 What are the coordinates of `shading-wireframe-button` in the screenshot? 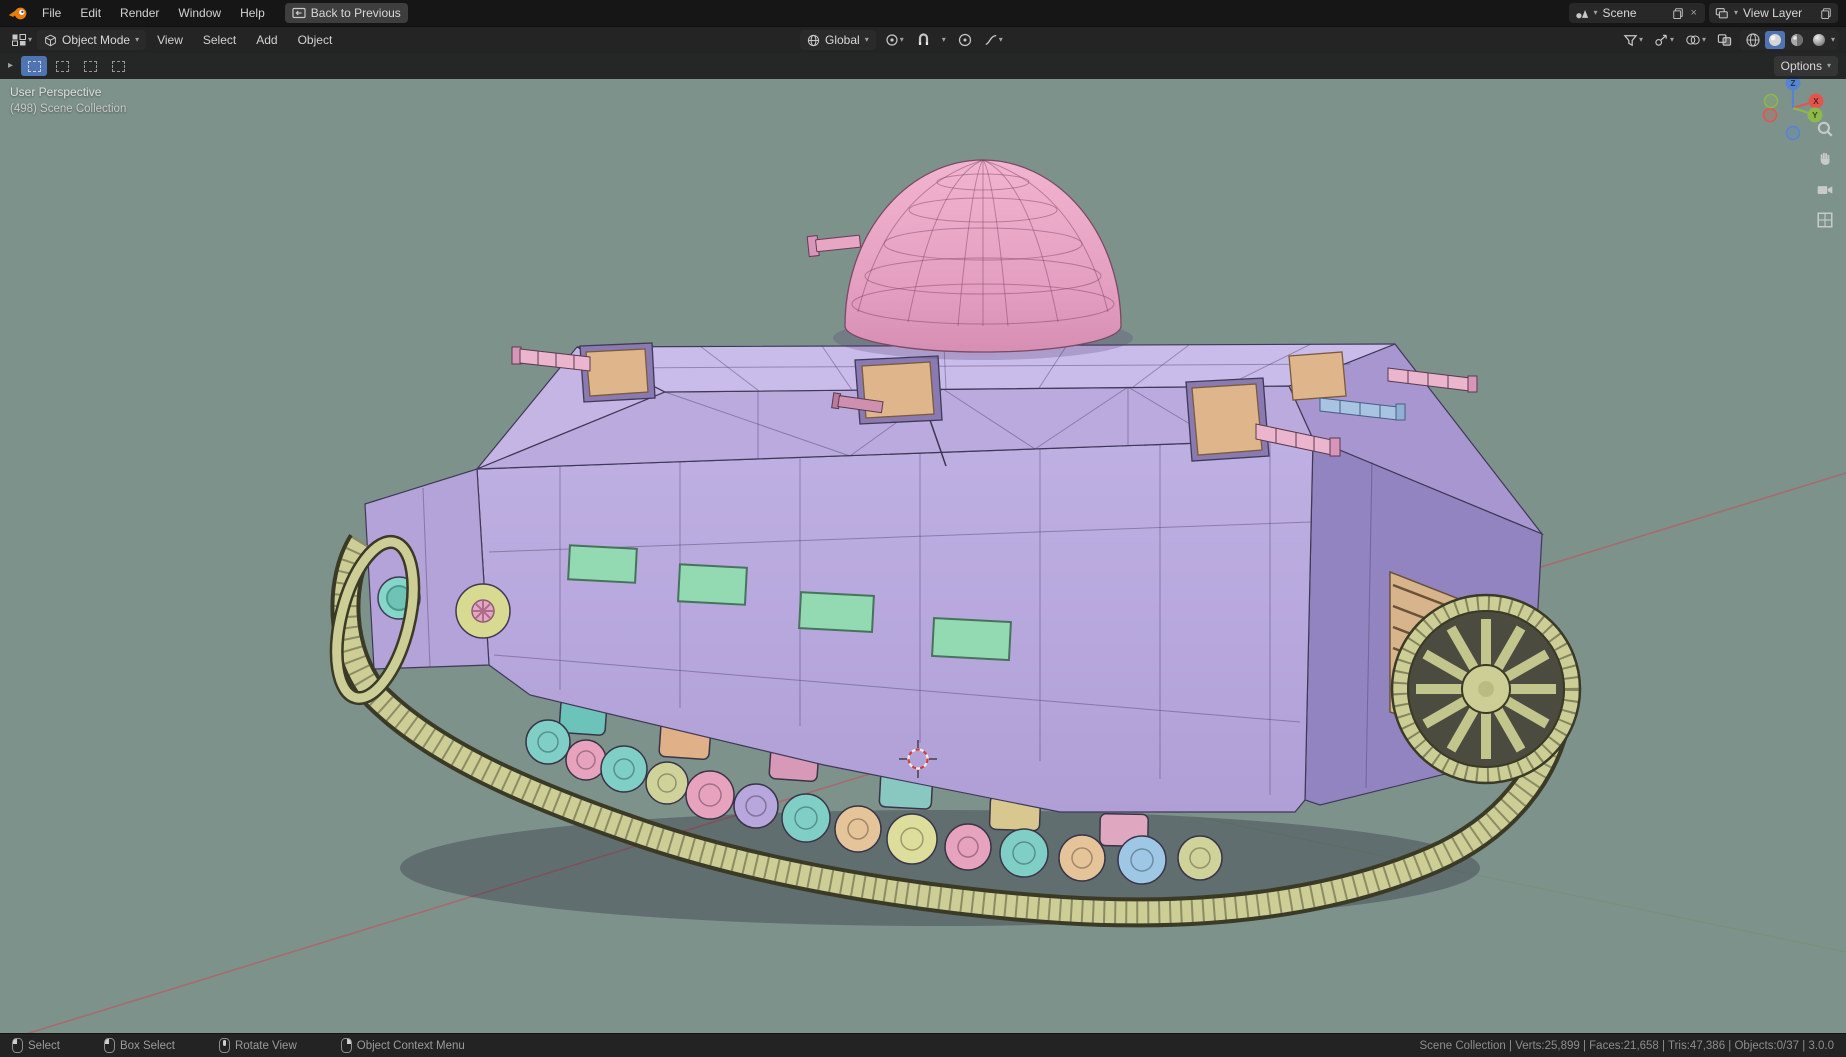 It's located at (1753, 40).